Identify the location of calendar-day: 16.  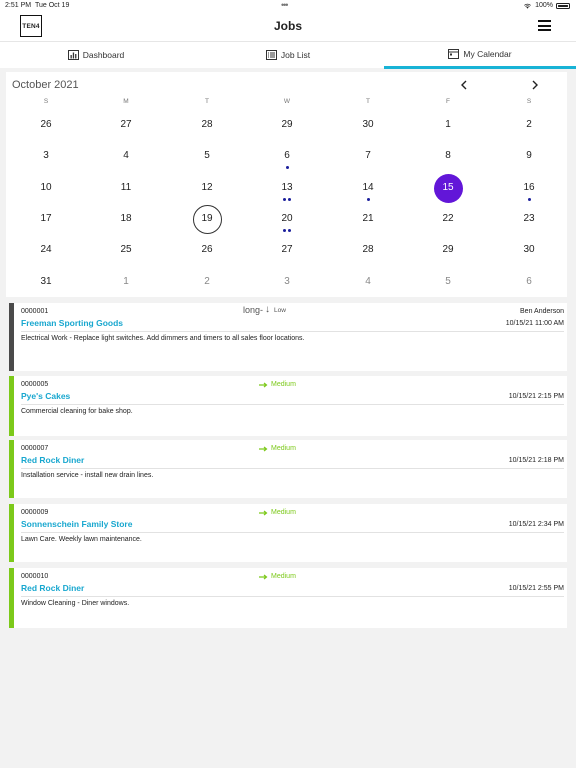
(529, 188).